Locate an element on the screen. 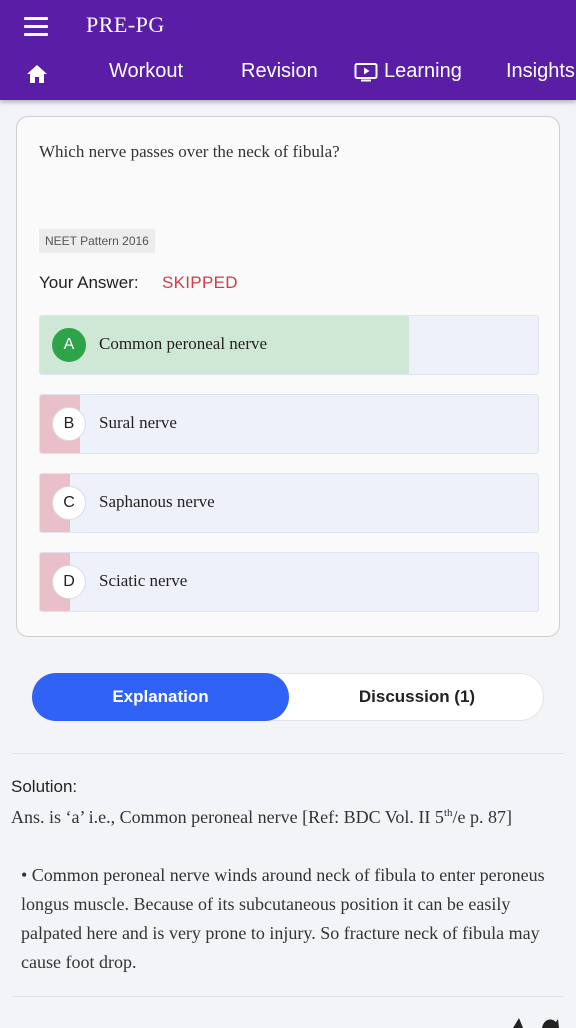 This screenshot has height=1028, width=576. edition-superscript: th is located at coordinates (448, 813).